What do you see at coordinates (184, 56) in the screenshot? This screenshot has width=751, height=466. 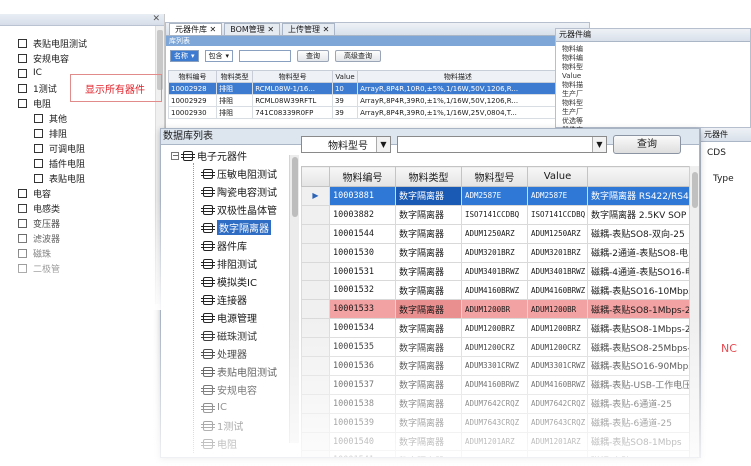 I see `filter-select: 名称 ▾` at bounding box center [184, 56].